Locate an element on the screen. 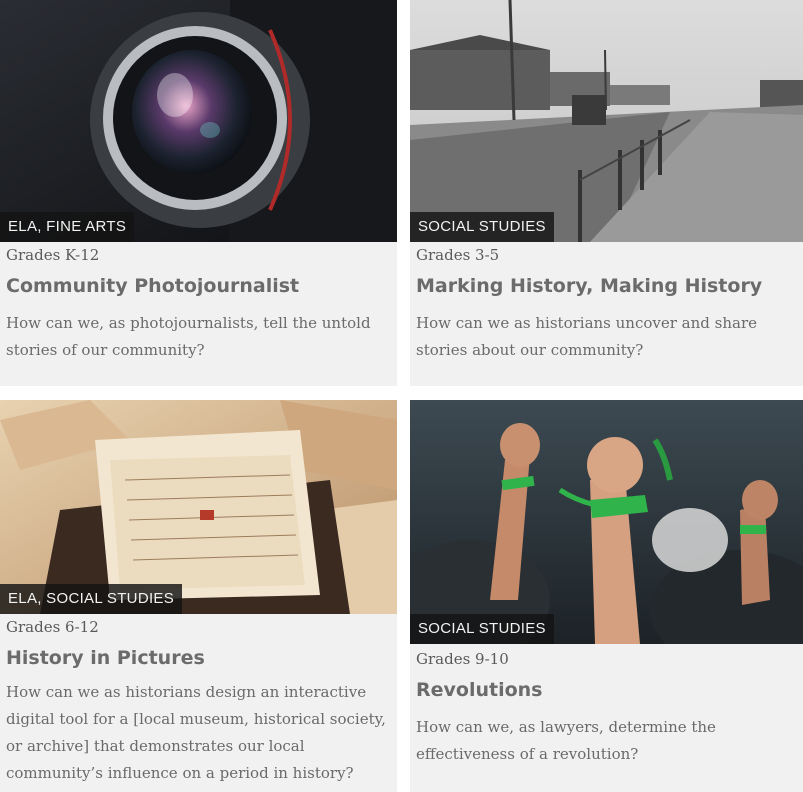 This screenshot has height=792, width=803. old-letters-photo is located at coordinates (198, 507).